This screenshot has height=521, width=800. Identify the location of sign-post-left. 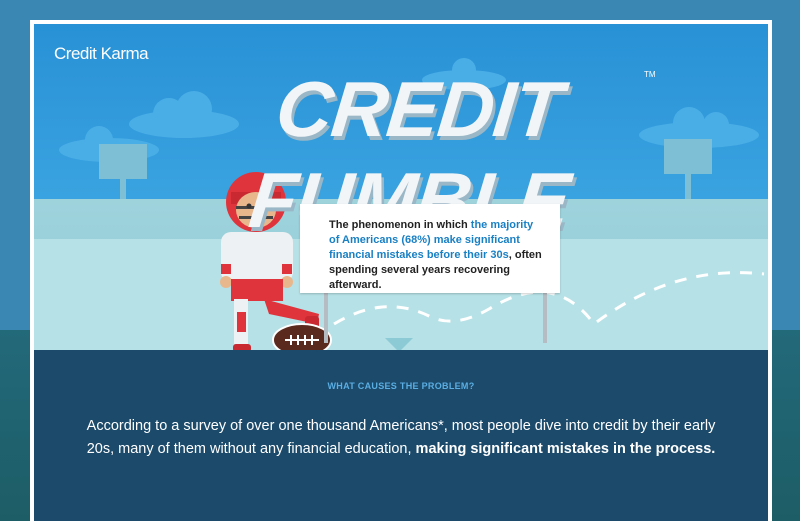
(326, 318).